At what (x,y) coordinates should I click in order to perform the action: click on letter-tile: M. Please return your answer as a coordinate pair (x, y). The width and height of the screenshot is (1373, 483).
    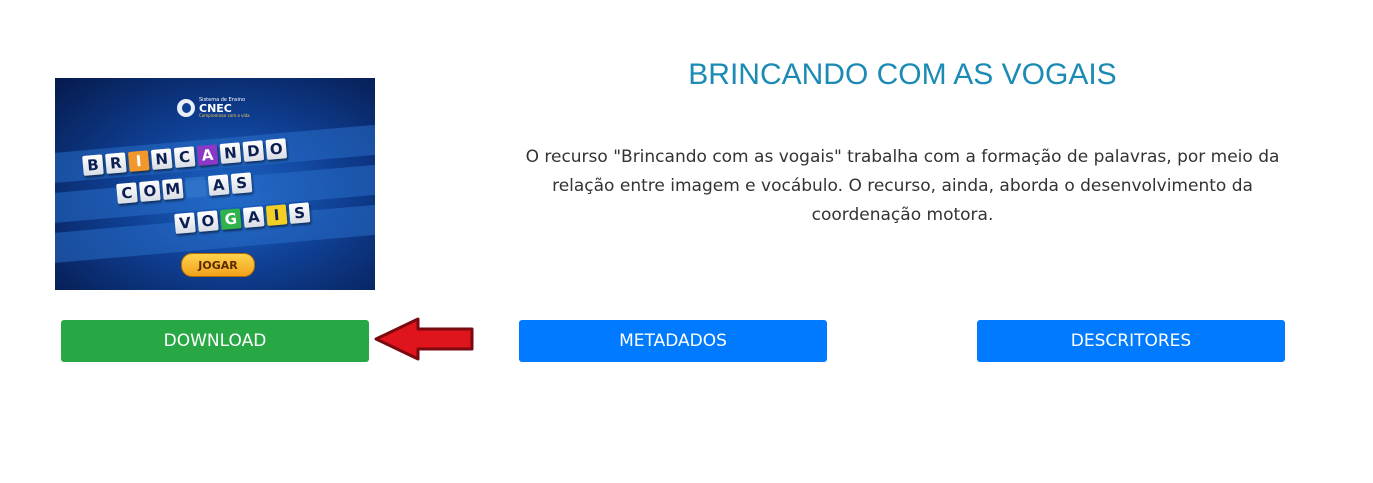
    Looking at the image, I should click on (172, 189).